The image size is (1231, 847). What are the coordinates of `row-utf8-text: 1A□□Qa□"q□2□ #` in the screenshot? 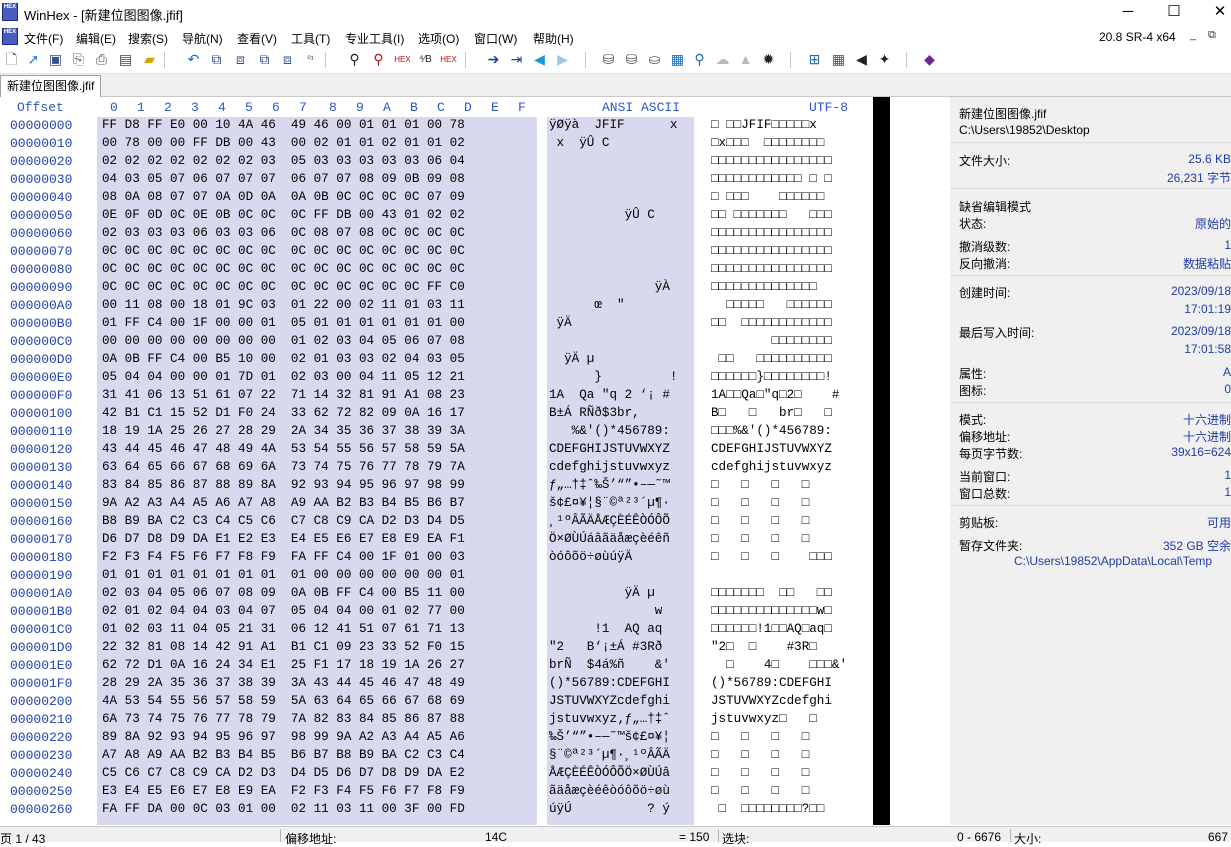 It's located at (775, 395).